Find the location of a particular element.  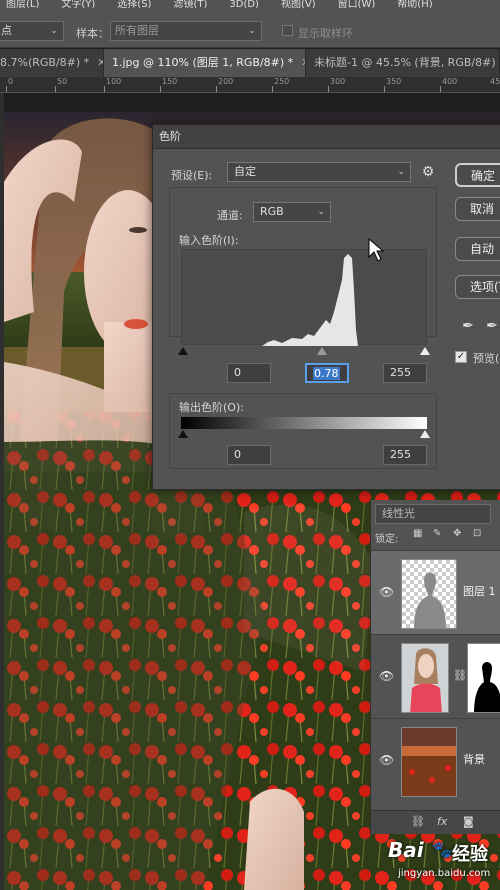

input-gamma-value: 0.78 is located at coordinates (326, 373).